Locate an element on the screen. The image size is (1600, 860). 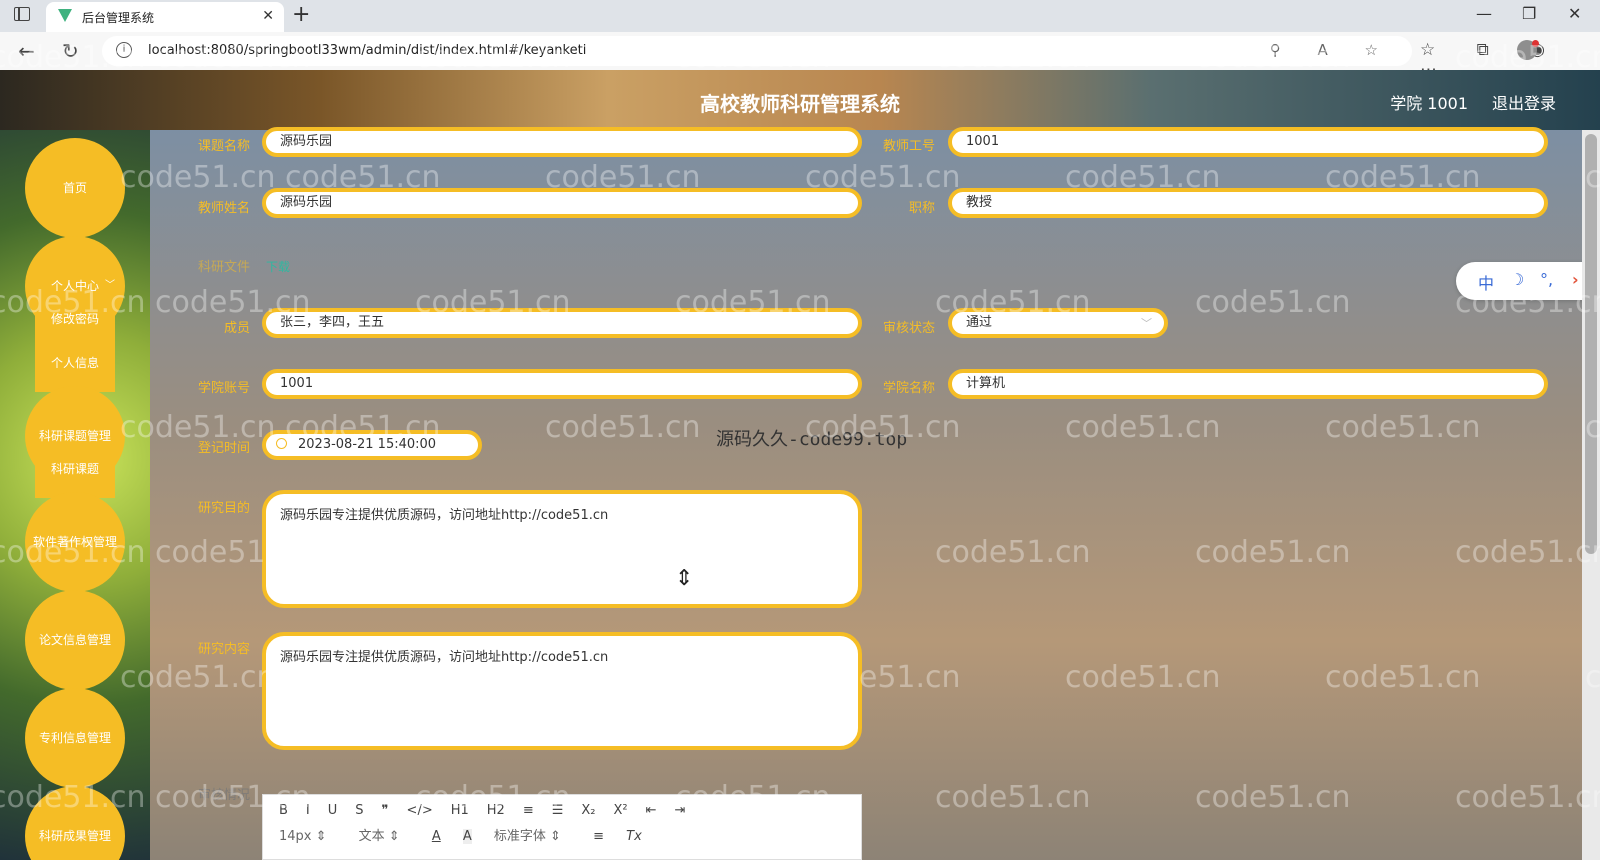
moon-icon: ☽ is located at coordinates (1517, 279).